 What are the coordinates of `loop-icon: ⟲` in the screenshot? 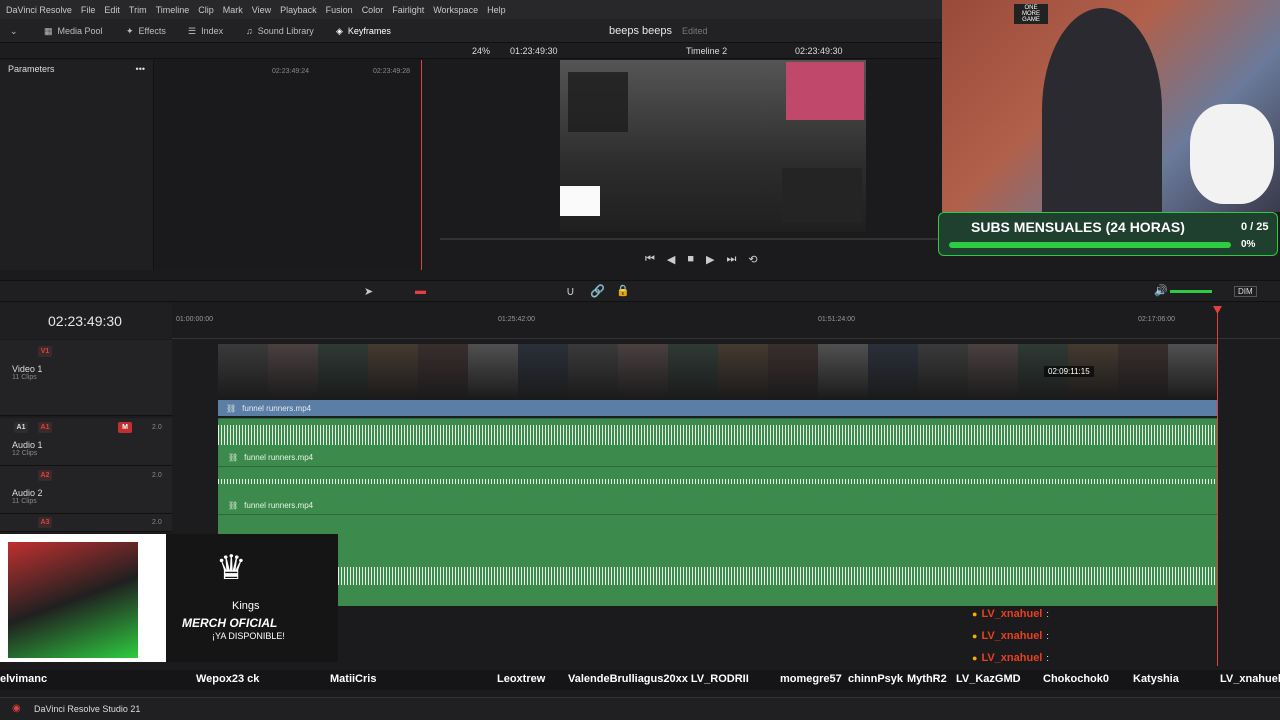 It's located at (752, 259).